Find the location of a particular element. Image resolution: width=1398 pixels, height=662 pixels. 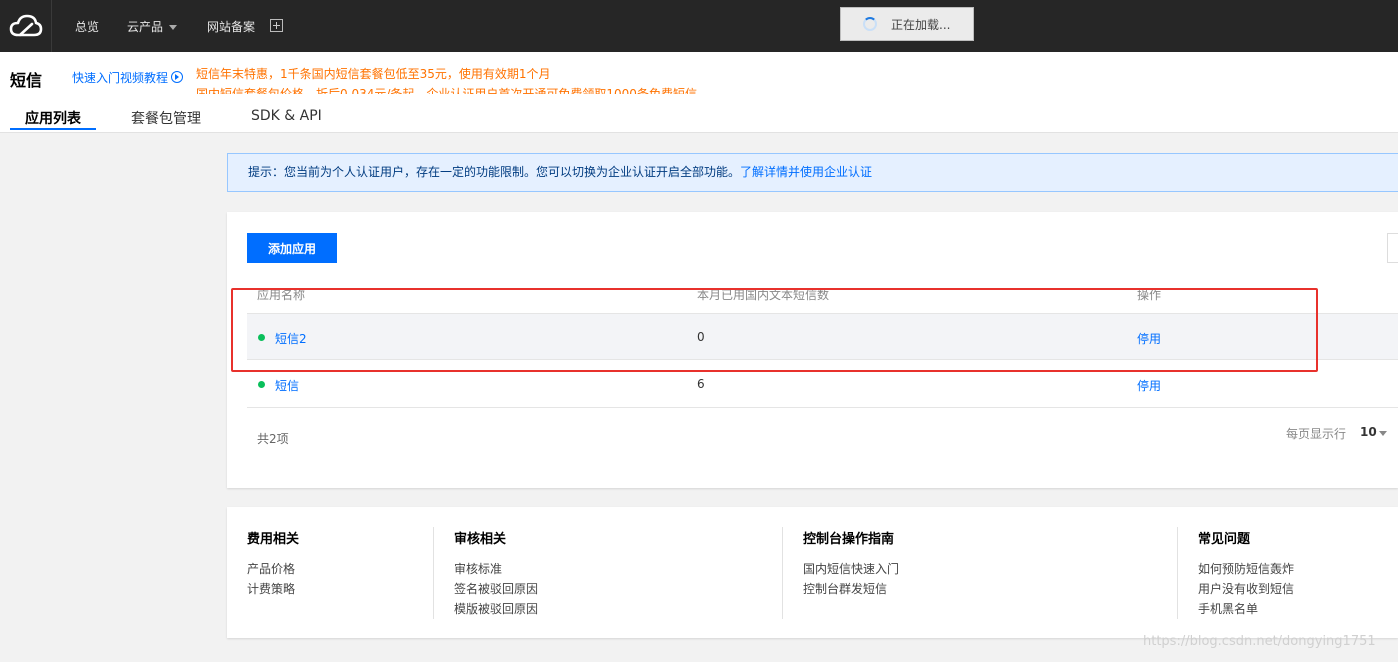

tab-app-list: 应用列表 is located at coordinates (53, 118).